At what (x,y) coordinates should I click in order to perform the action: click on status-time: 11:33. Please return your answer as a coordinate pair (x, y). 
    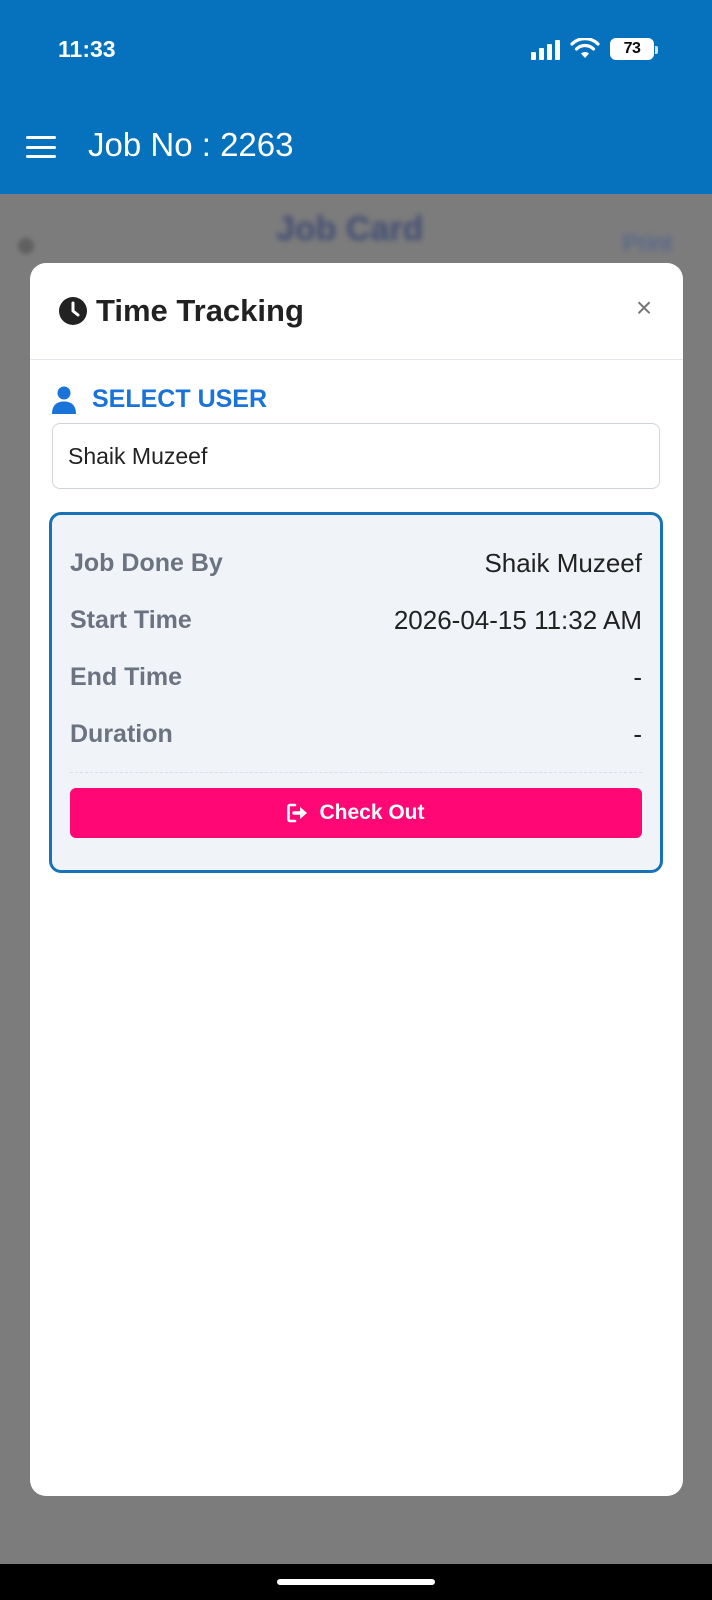
    Looking at the image, I should click on (87, 49).